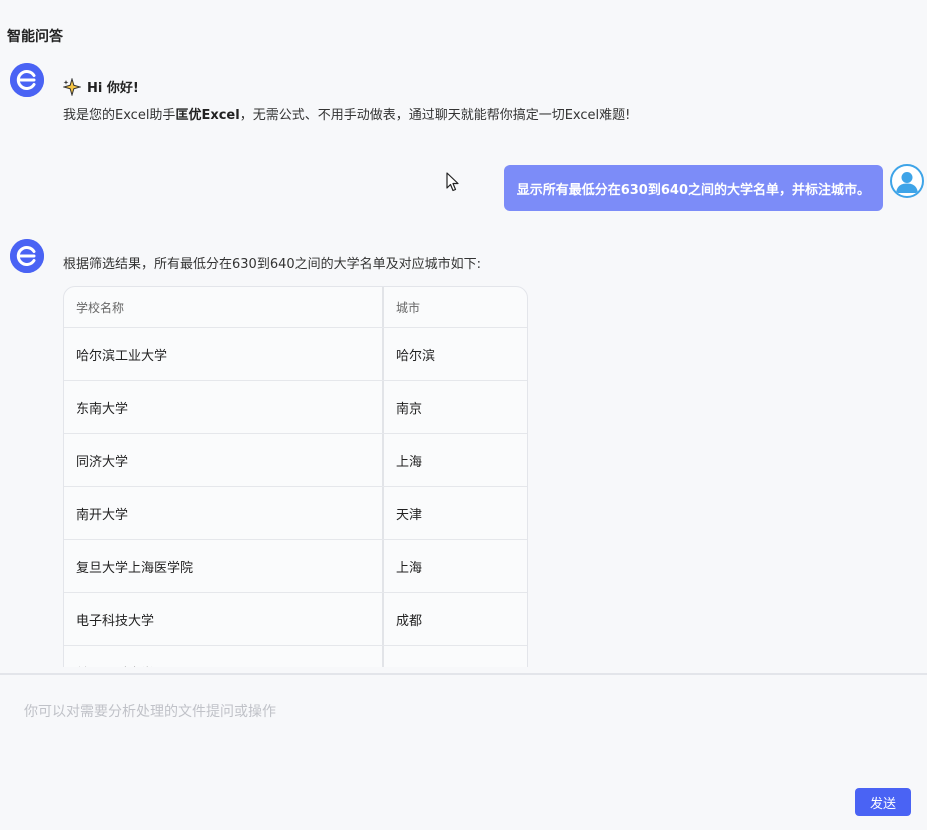 This screenshot has width=927, height=830. Describe the element at coordinates (224, 656) in the screenshot. I see `school-name-cell: 首都医科大学` at that location.